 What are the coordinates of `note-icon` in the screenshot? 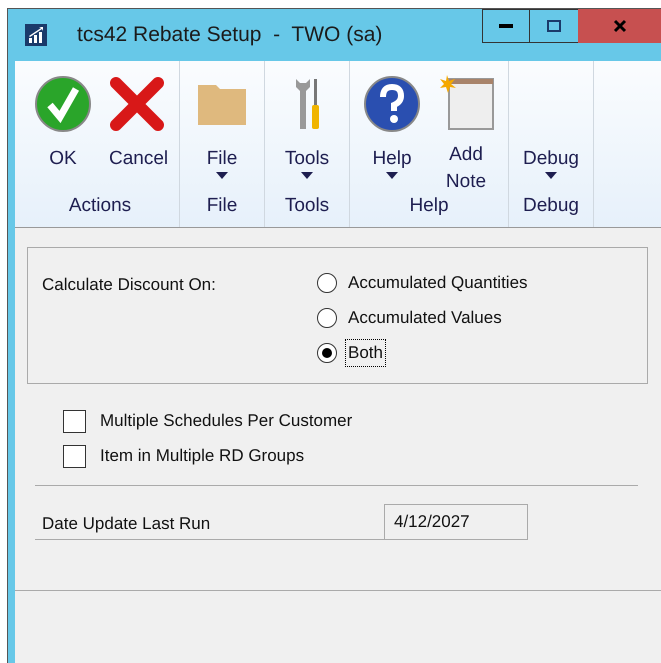 It's located at (466, 102).